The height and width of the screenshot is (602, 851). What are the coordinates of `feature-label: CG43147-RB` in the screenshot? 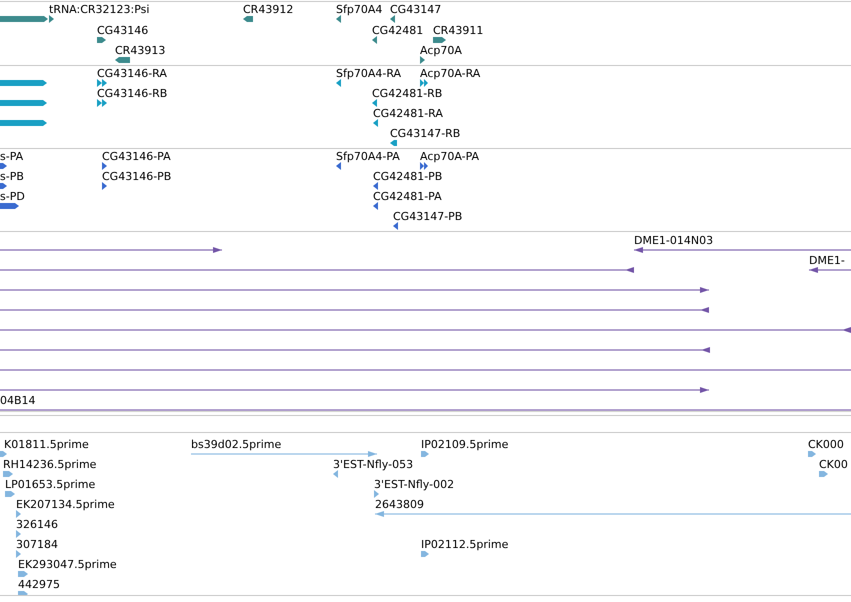 It's located at (425, 133).